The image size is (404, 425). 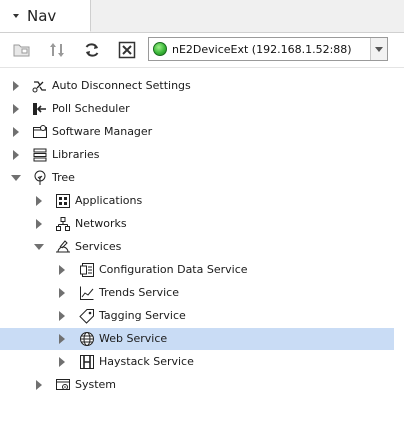 What do you see at coordinates (63, 385) in the screenshot?
I see `system-icon` at bounding box center [63, 385].